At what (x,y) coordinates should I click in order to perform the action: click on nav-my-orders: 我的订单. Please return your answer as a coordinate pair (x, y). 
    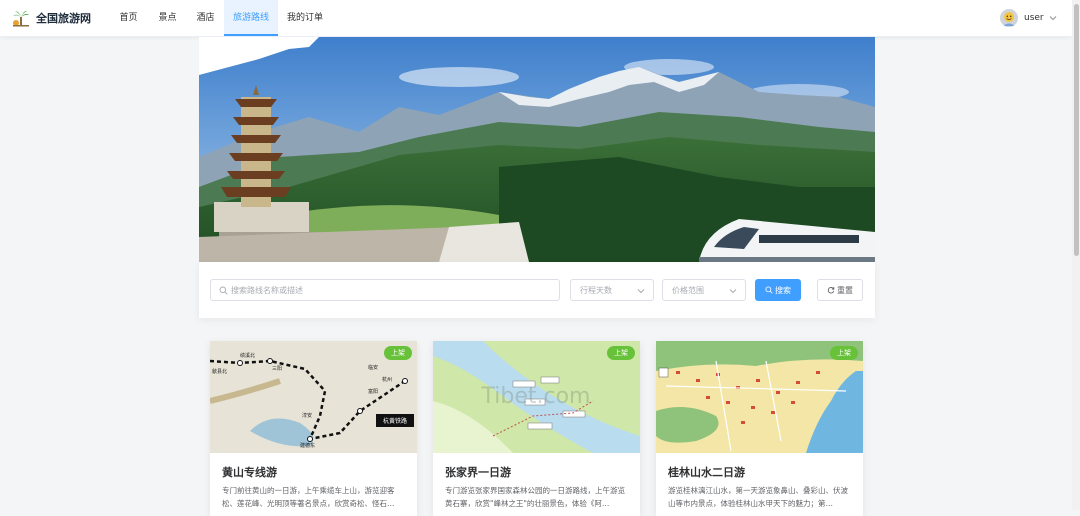
    Looking at the image, I should click on (305, 18).